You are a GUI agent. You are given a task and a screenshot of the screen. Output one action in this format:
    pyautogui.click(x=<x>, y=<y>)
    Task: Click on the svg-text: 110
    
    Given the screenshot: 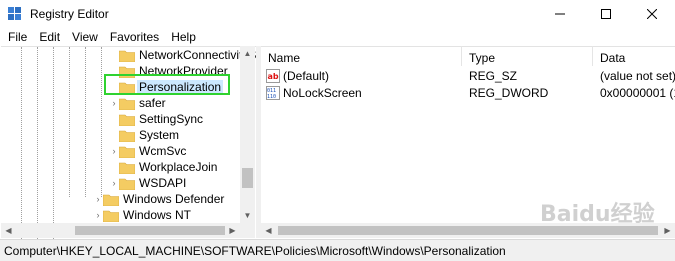 What is the action you would take?
    pyautogui.click(x=271, y=97)
    